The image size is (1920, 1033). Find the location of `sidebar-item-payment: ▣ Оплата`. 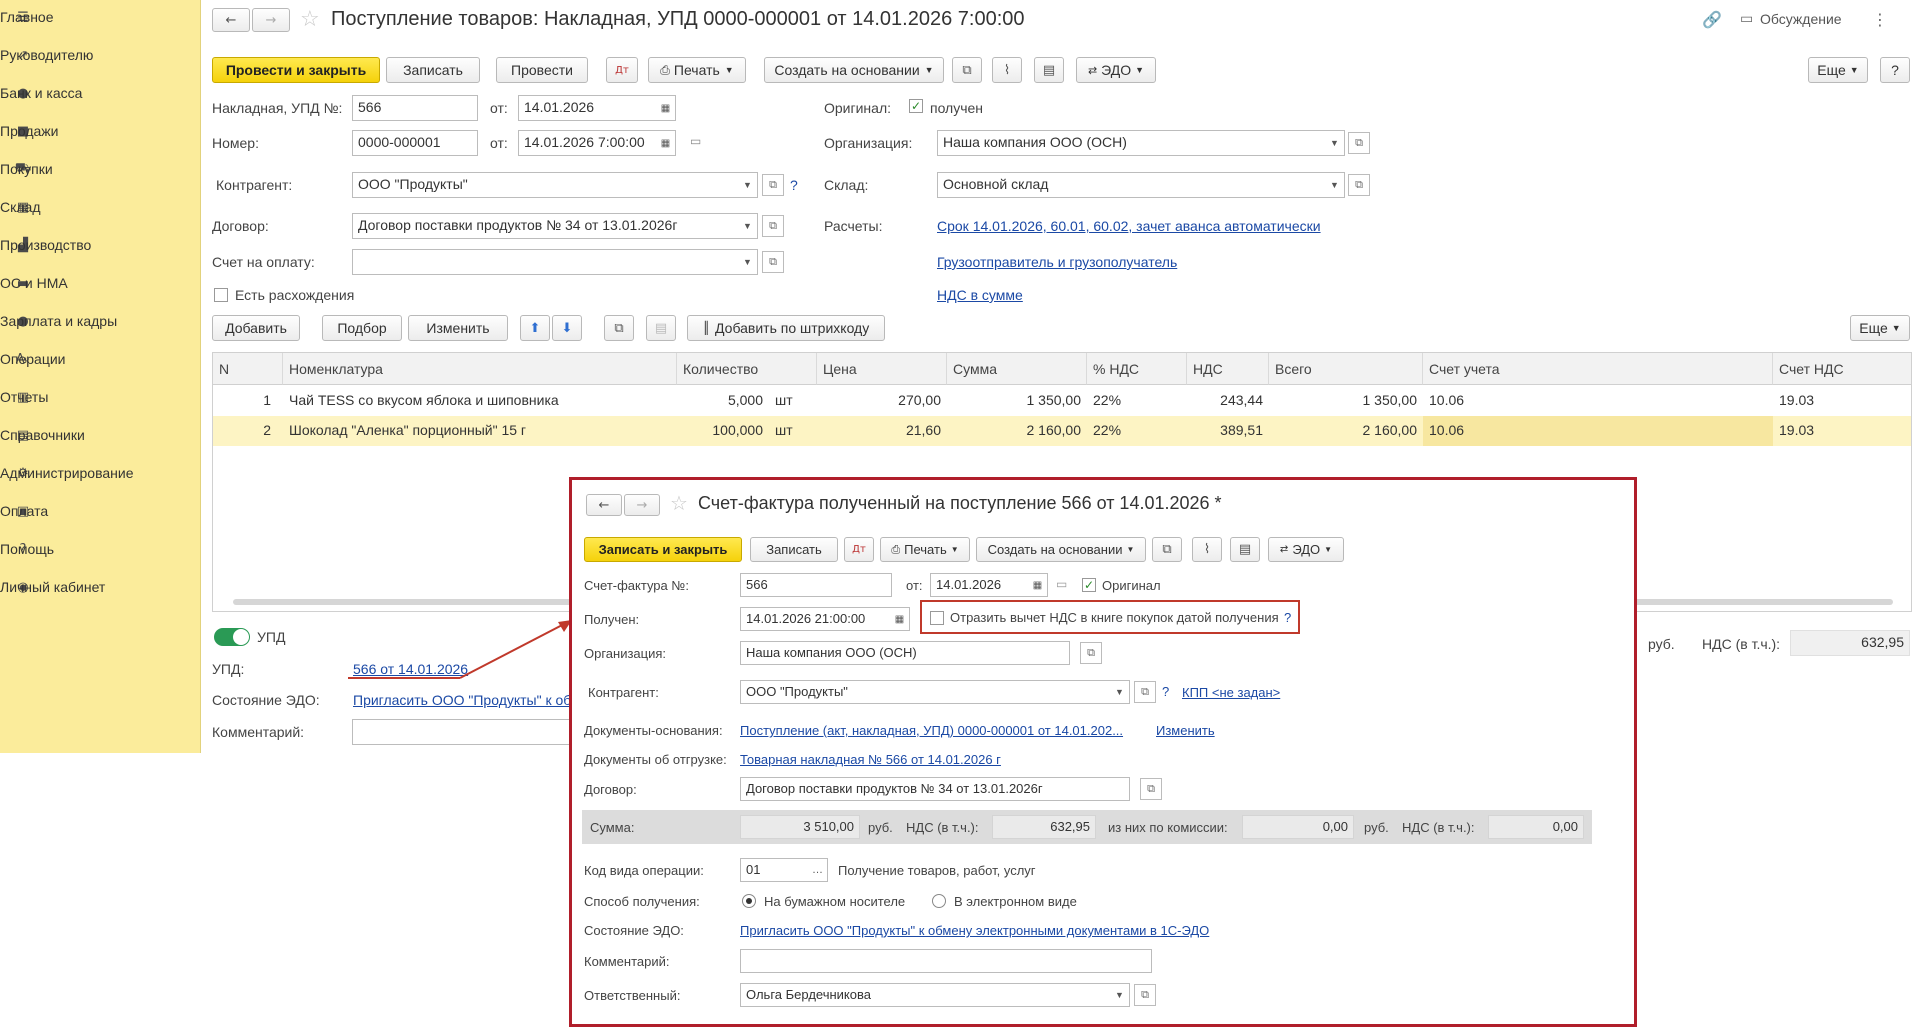

sidebar-item-payment: ▣ Оплата is located at coordinates (100, 511).